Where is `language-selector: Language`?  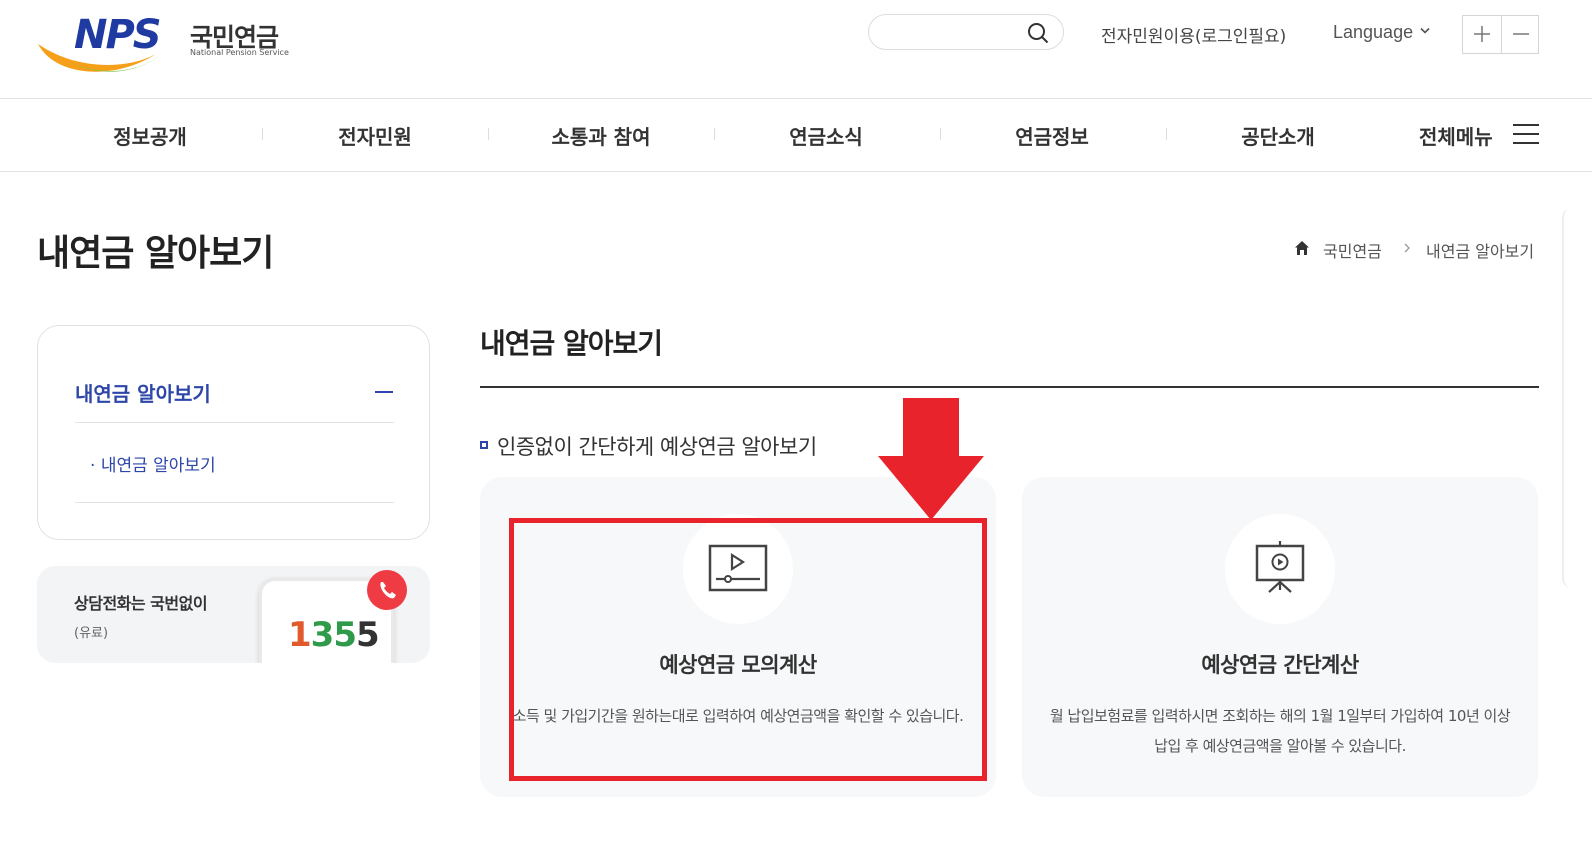
language-selector: Language is located at coordinates (1373, 32).